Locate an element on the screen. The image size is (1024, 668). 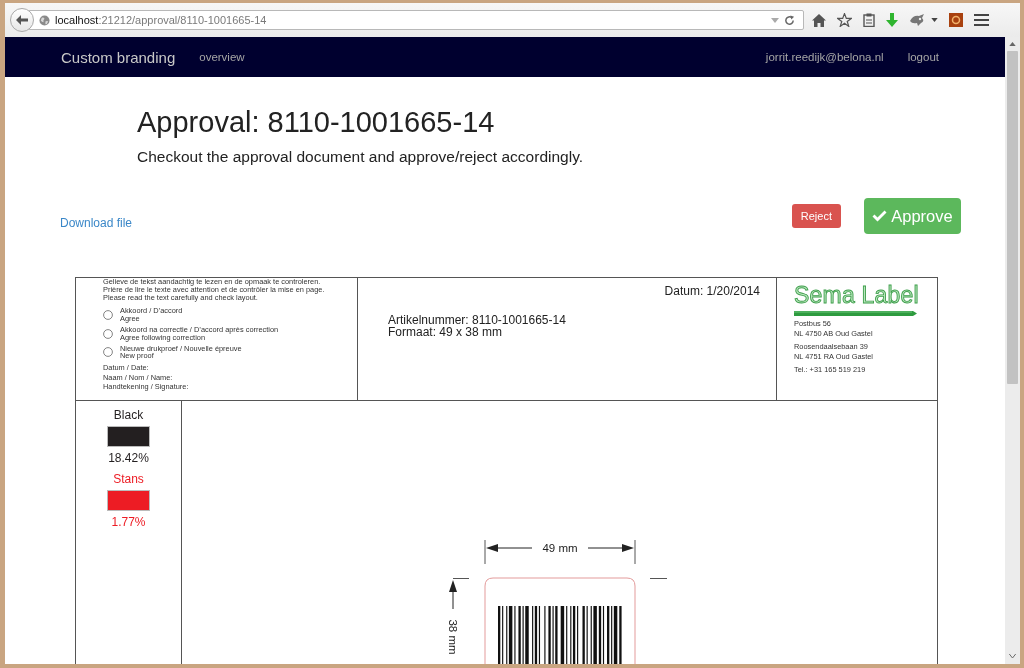
logout-link: logout is located at coordinates (923, 57).